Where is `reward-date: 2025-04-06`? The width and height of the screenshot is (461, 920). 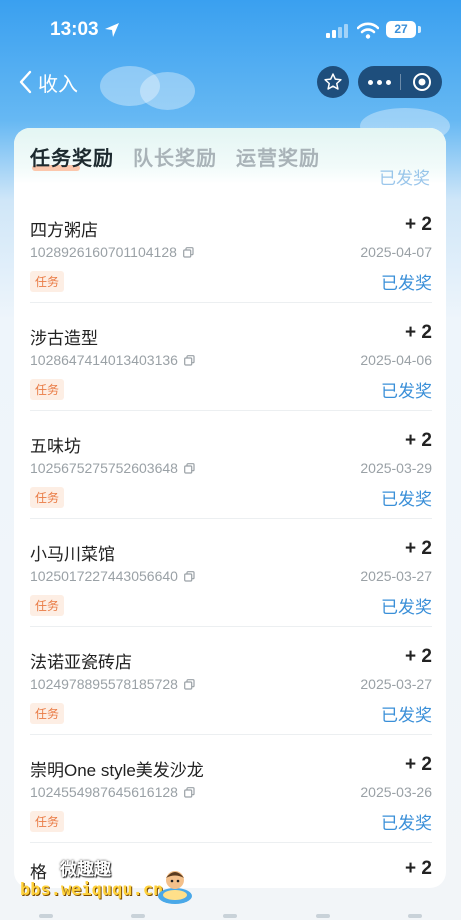 reward-date: 2025-04-06 is located at coordinates (396, 360).